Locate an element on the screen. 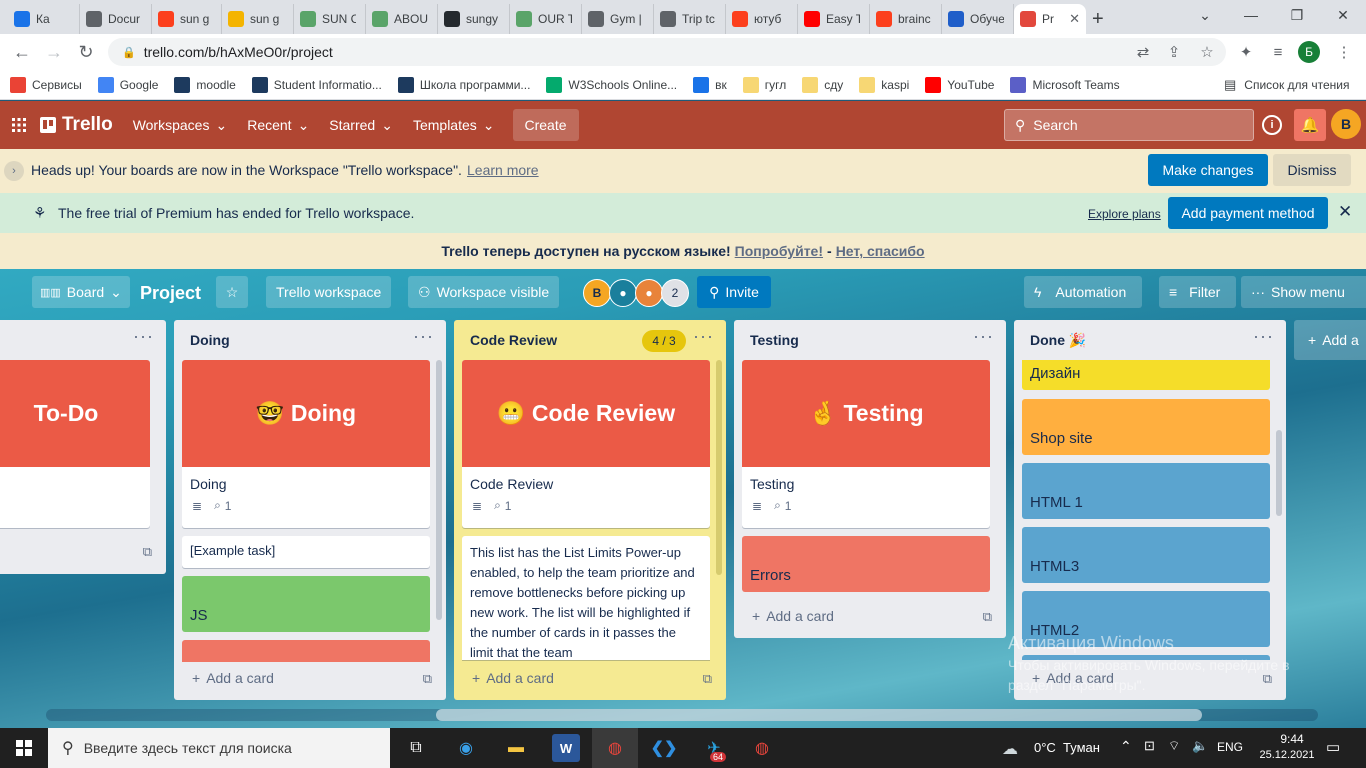  members-count: 2 is located at coordinates (675, 293).